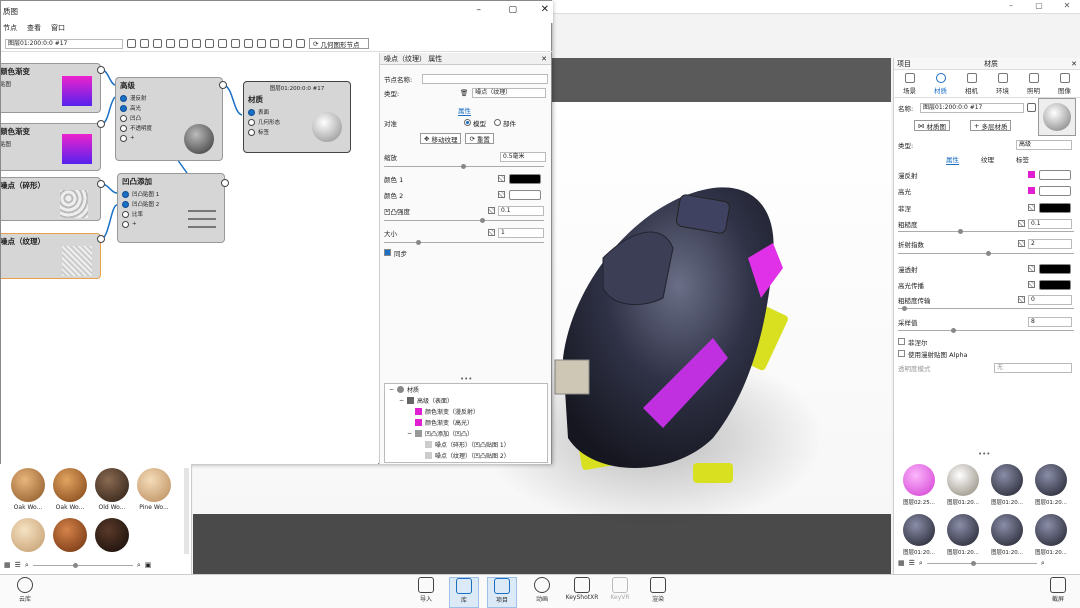 Image resolution: width=1080 pixels, height=608 pixels. What do you see at coordinates (658, 590) in the screenshot?
I see `render-button: 渲染` at bounding box center [658, 590].